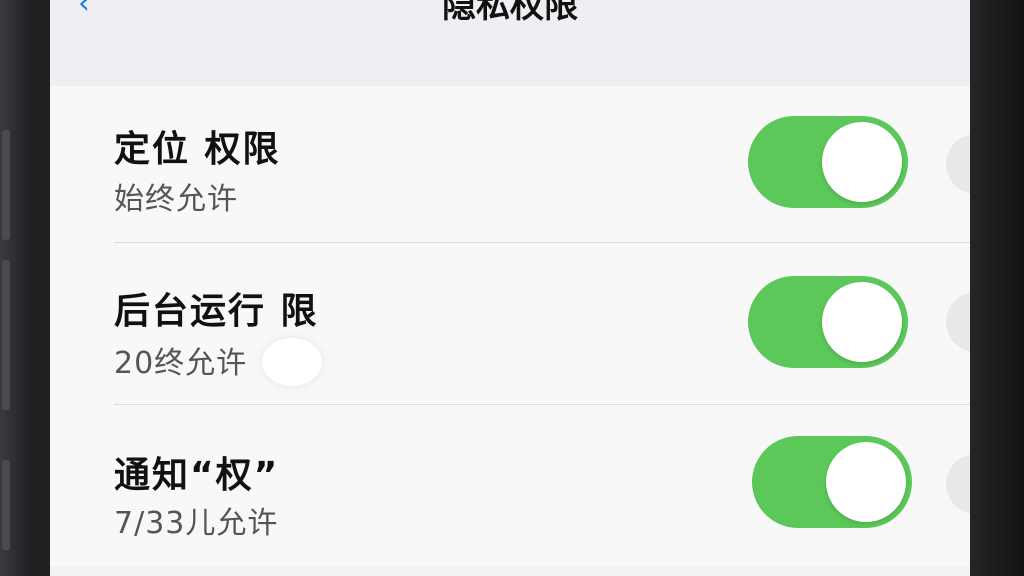 The image size is (1024, 576). Describe the element at coordinates (510, 13) in the screenshot. I see `page-title: 隐私权限` at that location.